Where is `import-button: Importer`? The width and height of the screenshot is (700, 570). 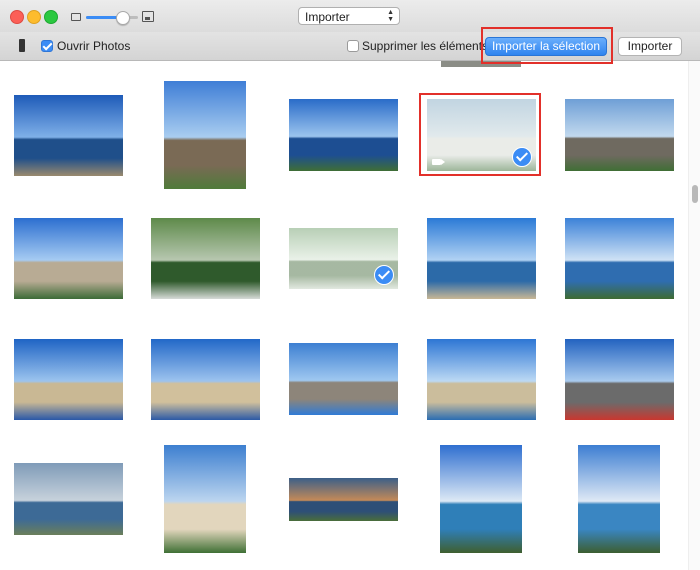 import-button: Importer is located at coordinates (650, 46).